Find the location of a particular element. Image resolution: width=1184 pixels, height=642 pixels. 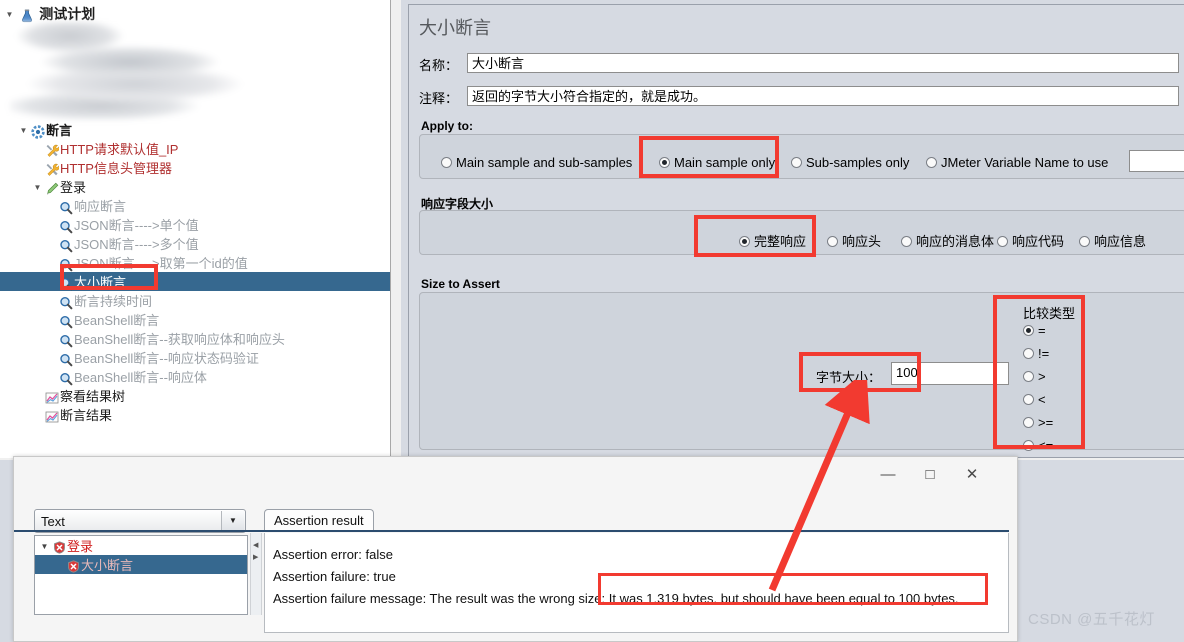

tree-item-beanshell-assertion: BeanShell断言 is located at coordinates (195, 319).